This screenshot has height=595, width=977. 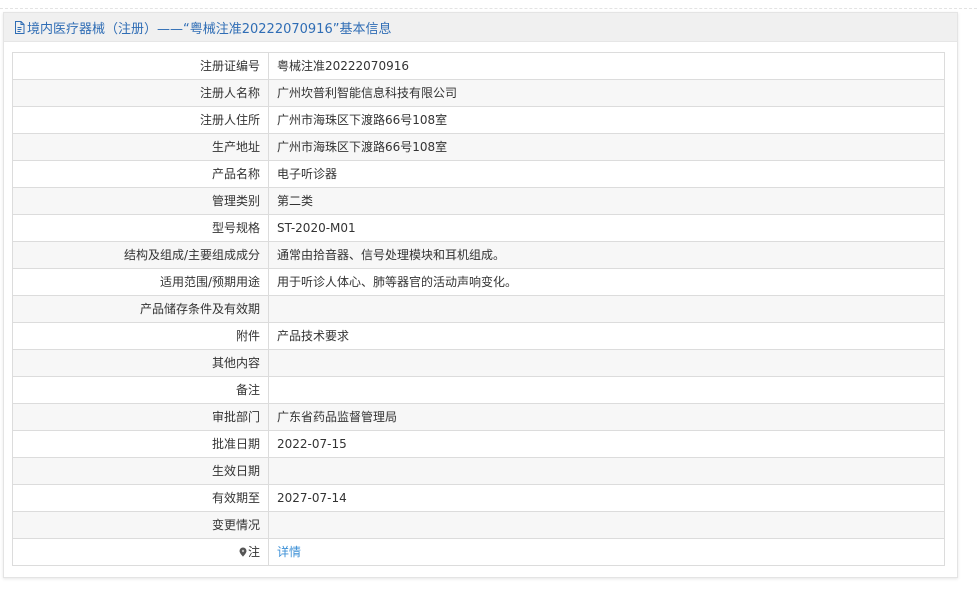 What do you see at coordinates (140, 228) in the screenshot?
I see `field-label: 型号规格` at bounding box center [140, 228].